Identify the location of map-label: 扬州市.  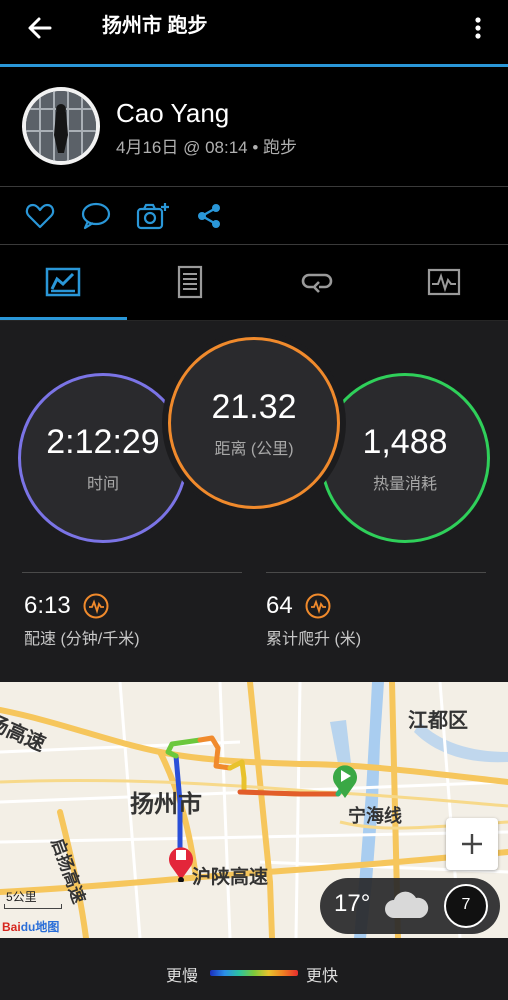
(166, 804).